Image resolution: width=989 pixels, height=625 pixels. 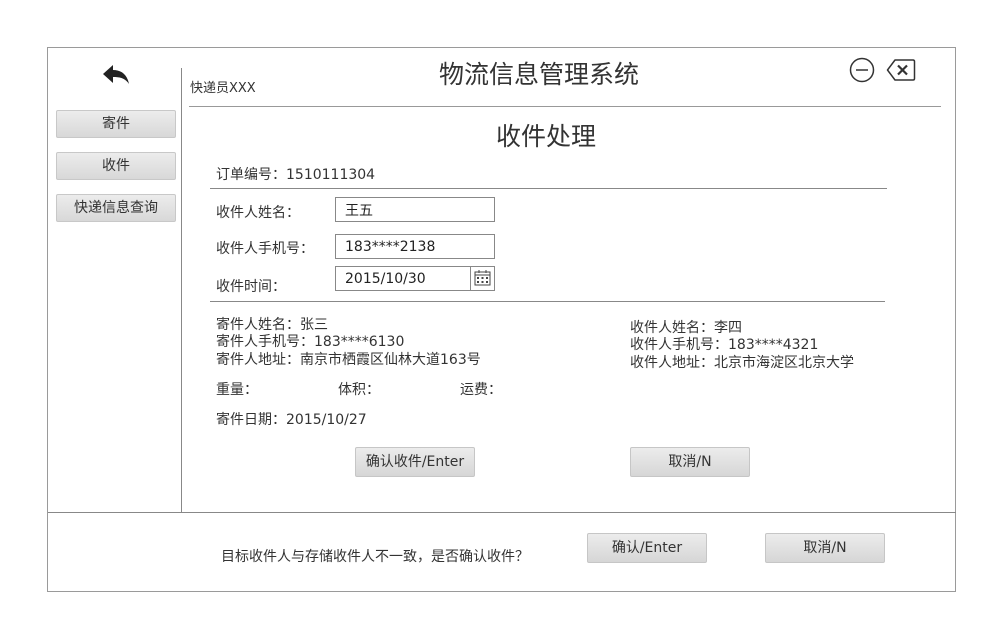 What do you see at coordinates (359, 390) in the screenshot?
I see `volume-label: 体积：` at bounding box center [359, 390].